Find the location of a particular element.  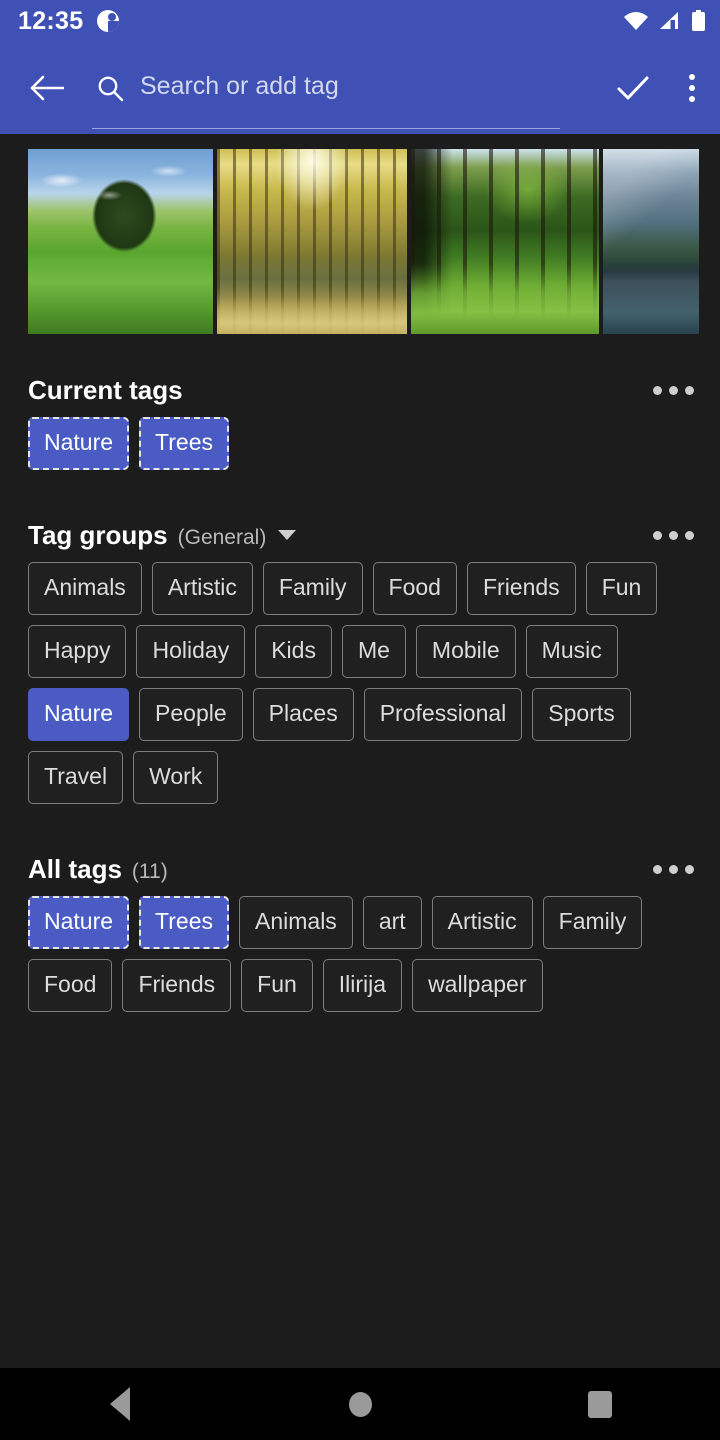

nav-recents-icon is located at coordinates (600, 1404).